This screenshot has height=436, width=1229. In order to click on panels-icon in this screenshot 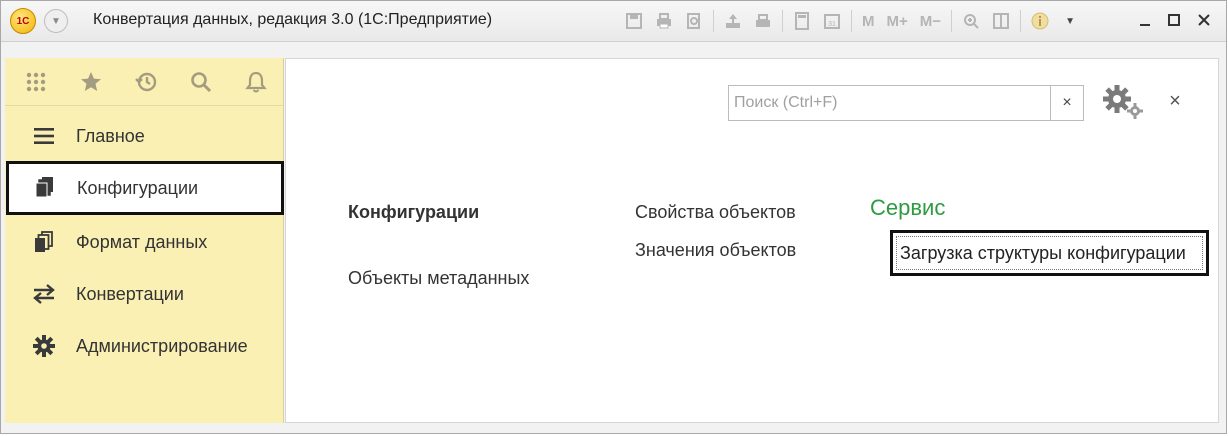, I will do `click(1001, 21)`.